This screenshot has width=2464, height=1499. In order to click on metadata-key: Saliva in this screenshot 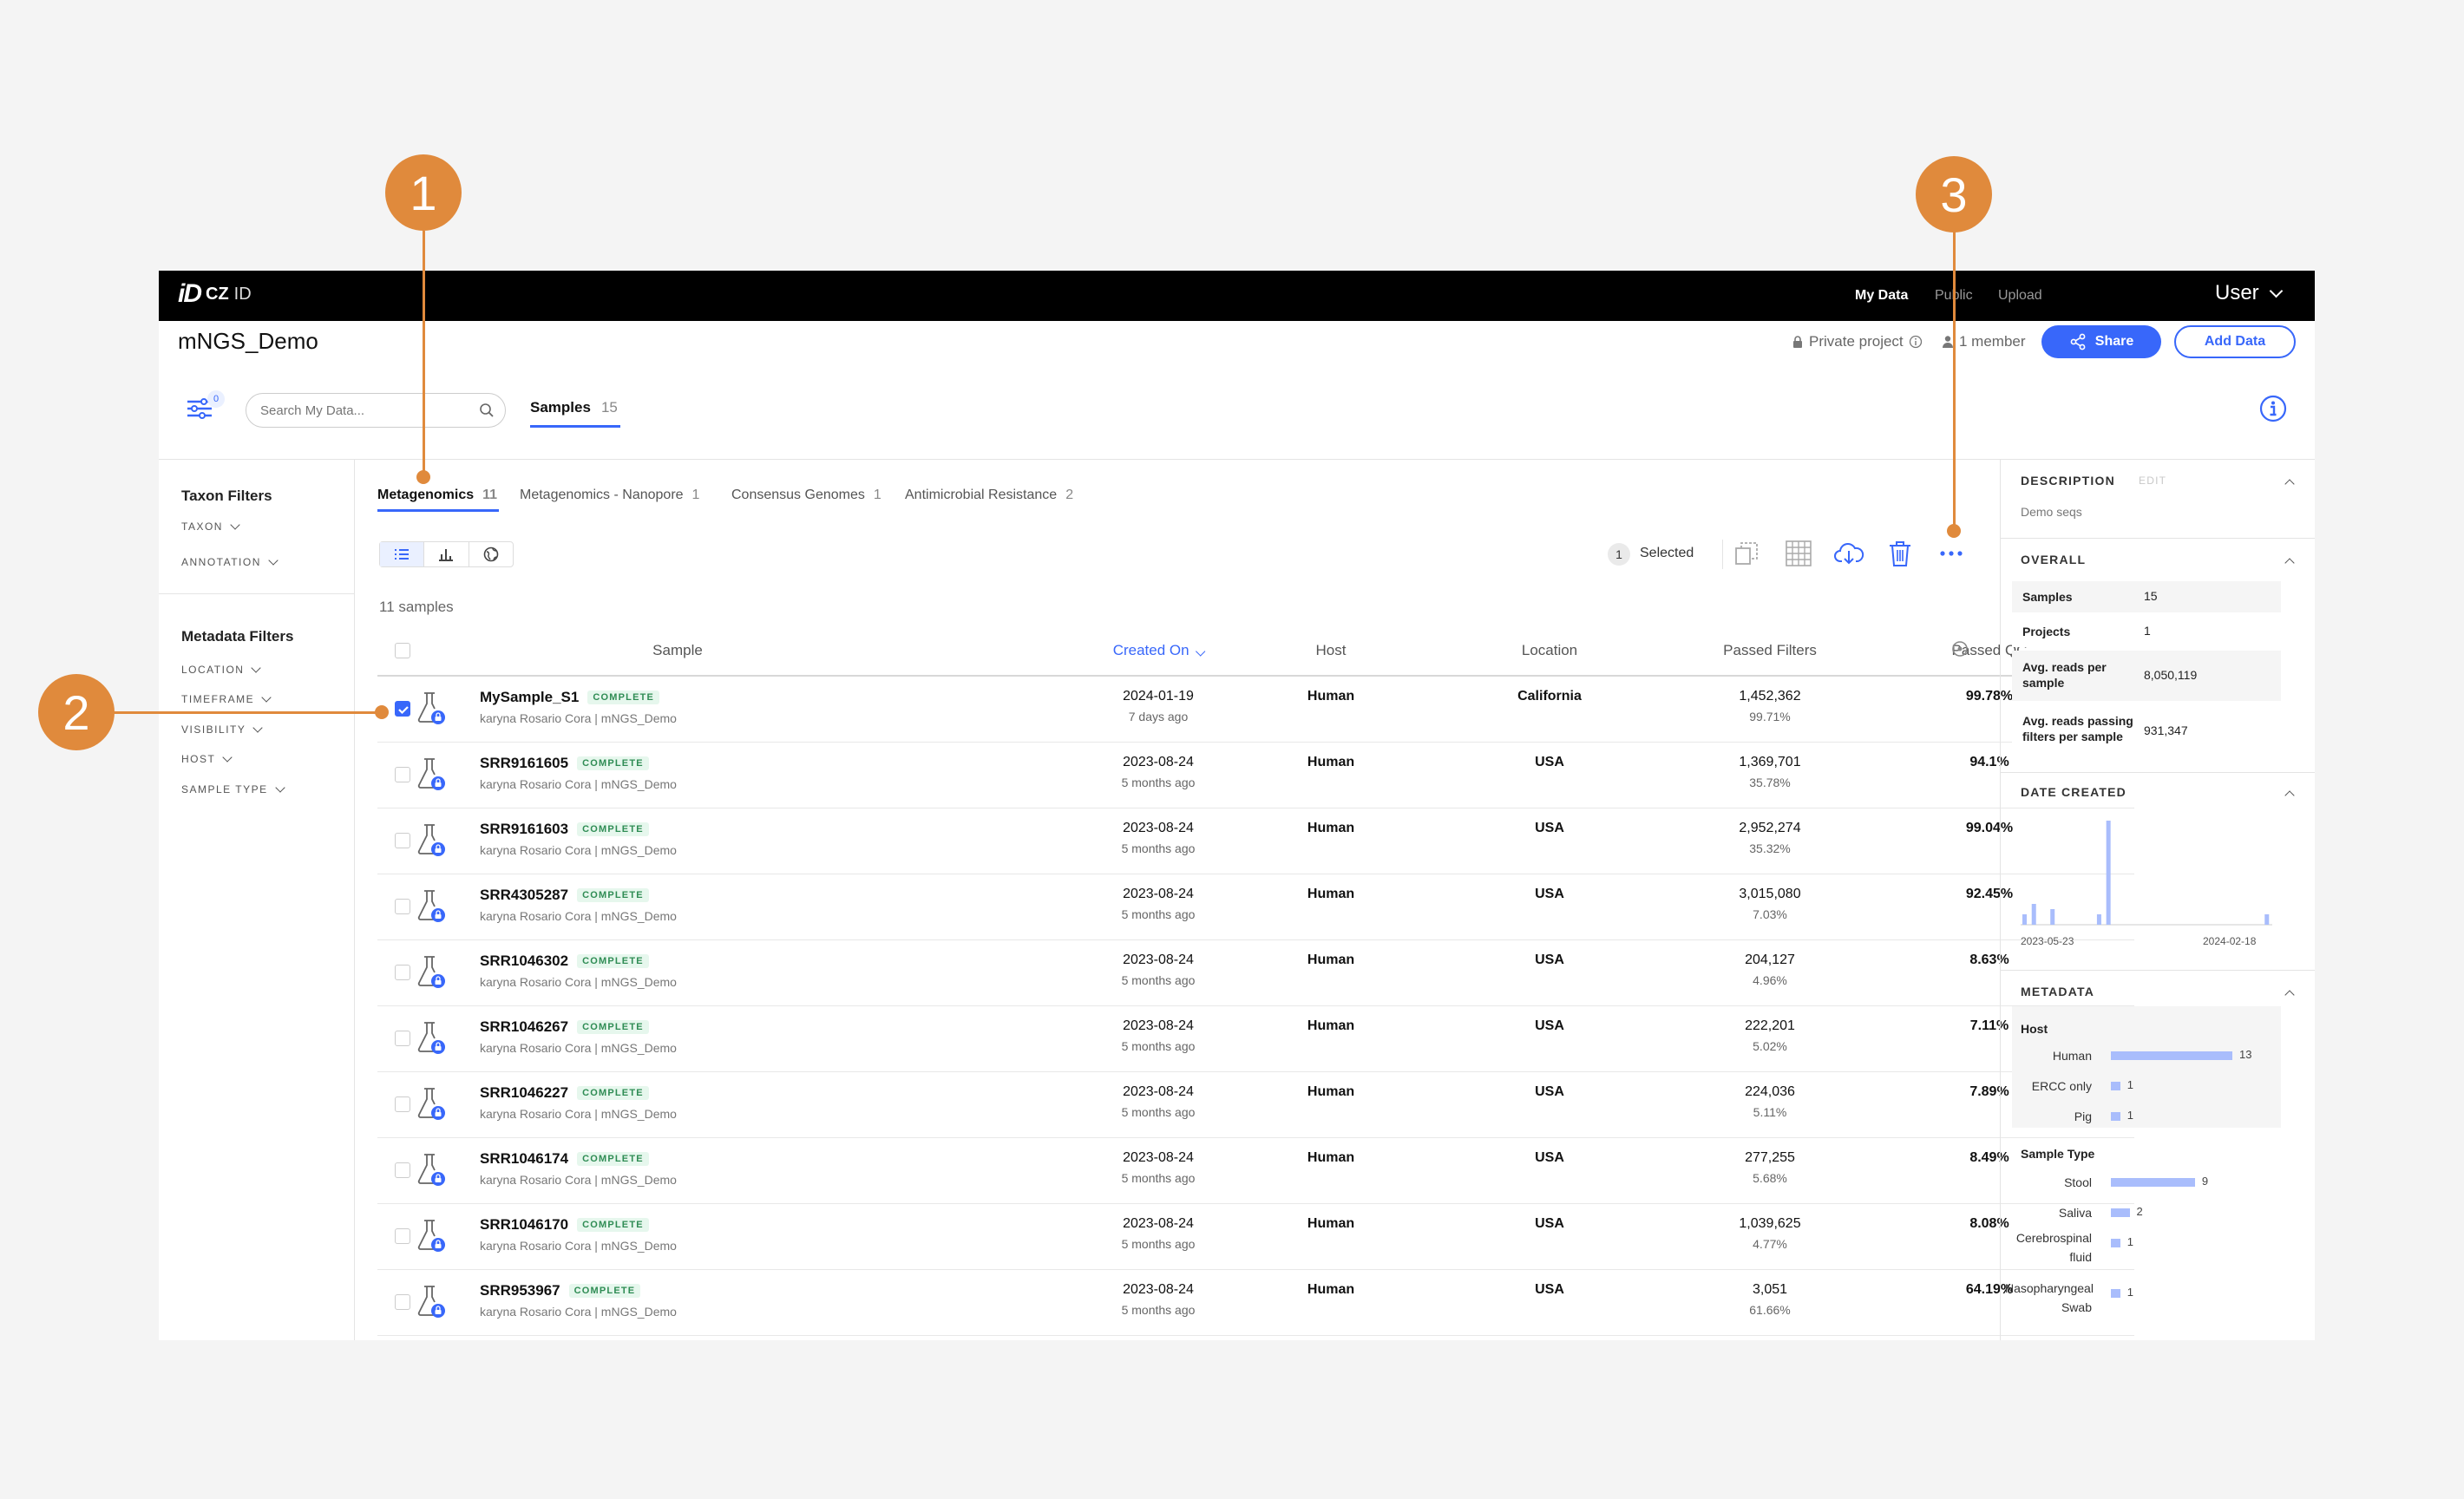, I will do `click(2075, 1213)`.